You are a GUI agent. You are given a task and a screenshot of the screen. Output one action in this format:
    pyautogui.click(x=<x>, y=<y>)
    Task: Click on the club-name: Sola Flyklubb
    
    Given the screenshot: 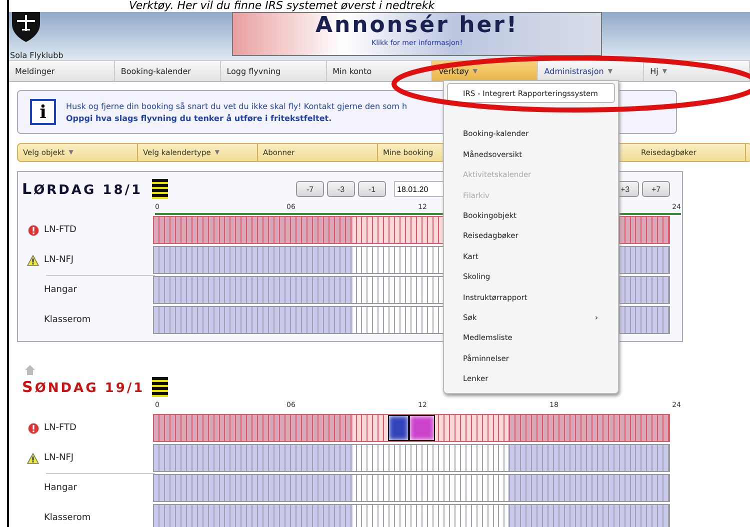 What is the action you would take?
    pyautogui.click(x=36, y=55)
    